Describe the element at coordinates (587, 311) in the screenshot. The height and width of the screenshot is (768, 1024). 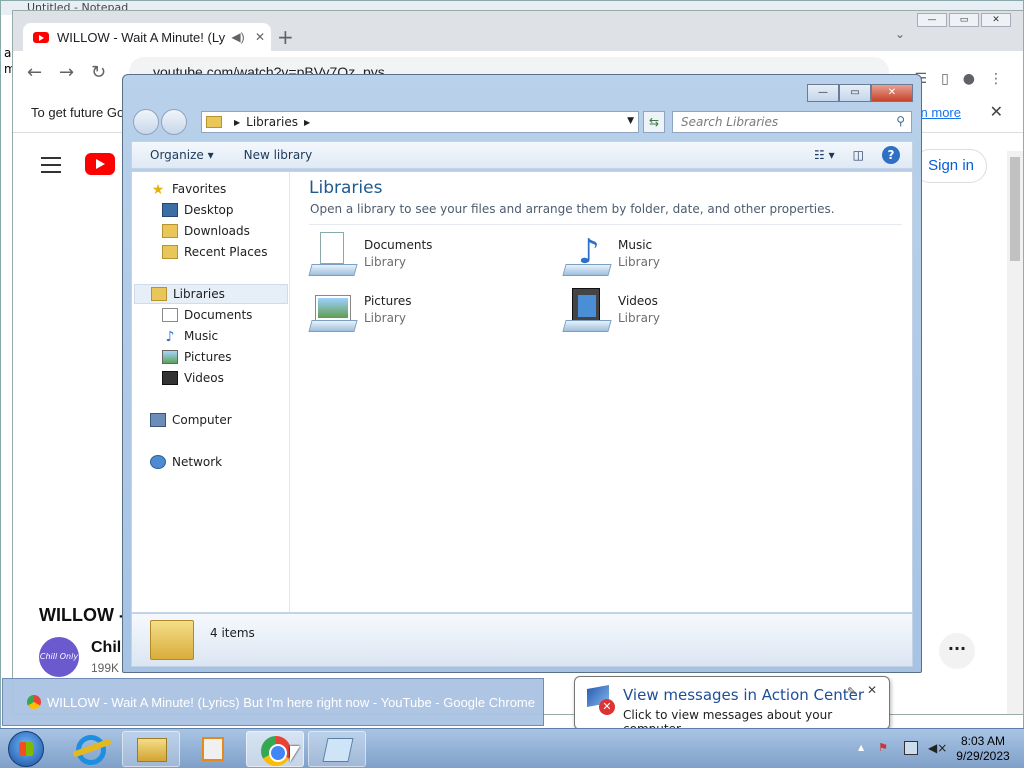
I see `videos-library-icon` at that location.